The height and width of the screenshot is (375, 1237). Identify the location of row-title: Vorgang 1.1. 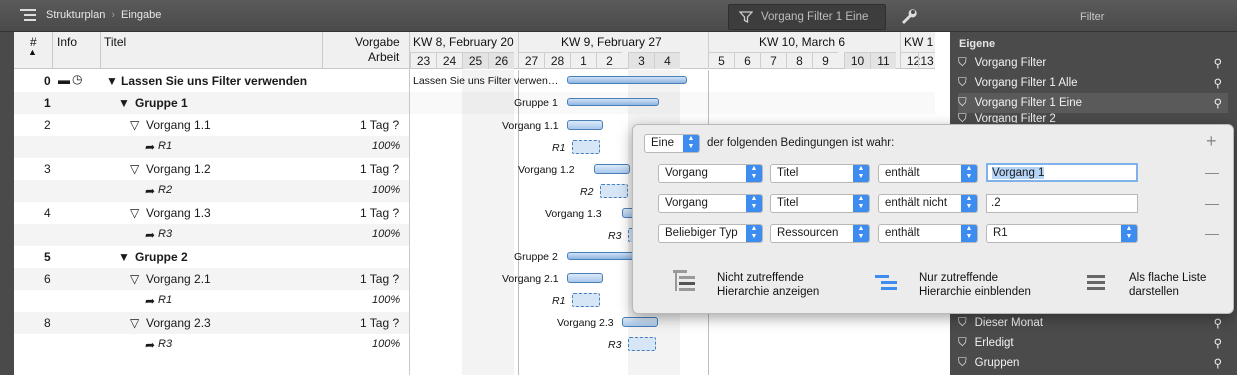
(178, 125).